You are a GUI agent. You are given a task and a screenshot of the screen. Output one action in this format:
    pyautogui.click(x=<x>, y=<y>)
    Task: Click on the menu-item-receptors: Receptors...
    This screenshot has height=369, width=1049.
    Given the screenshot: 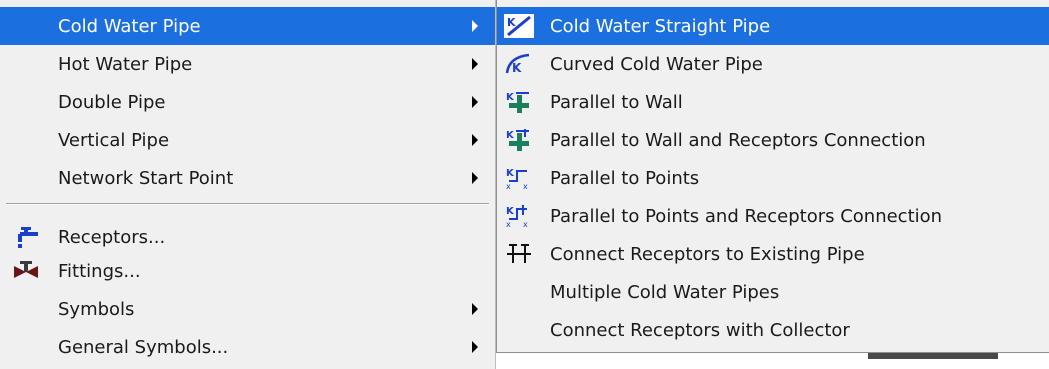 What is the action you would take?
    pyautogui.click(x=247, y=237)
    